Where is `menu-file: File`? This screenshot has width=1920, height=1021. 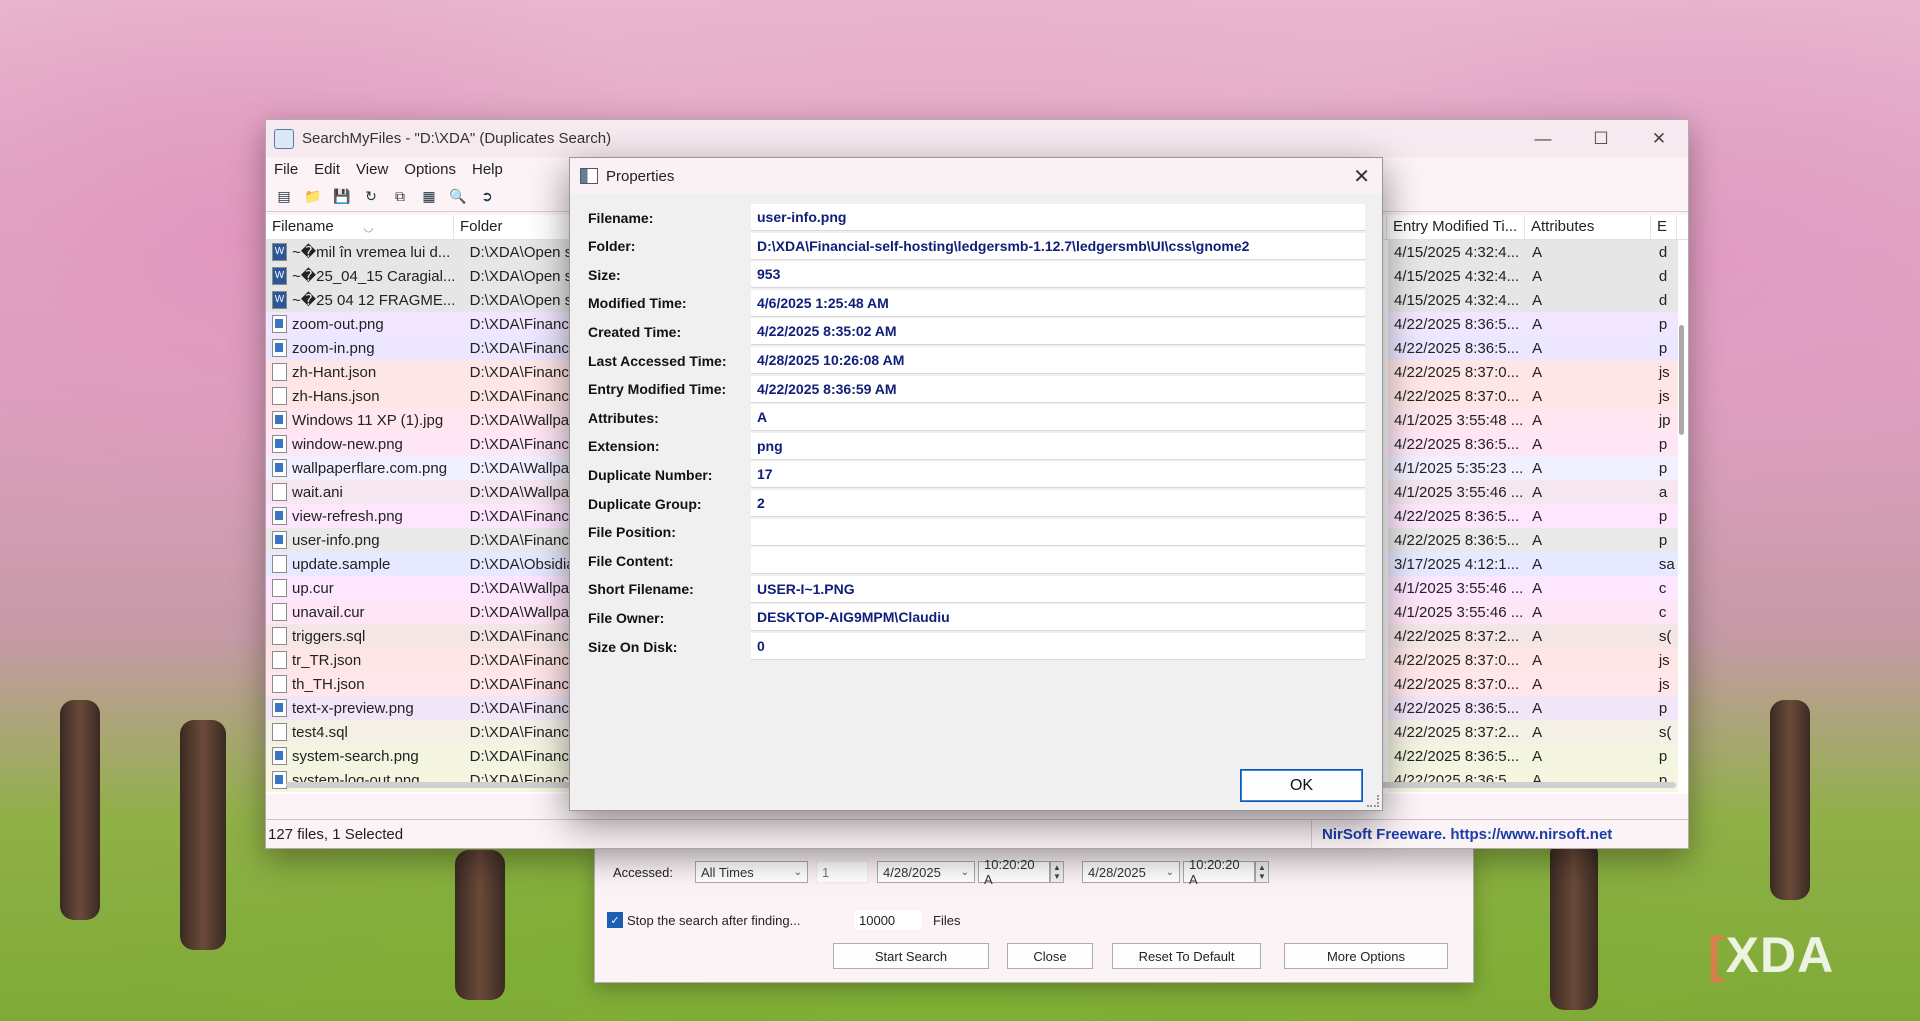 menu-file: File is located at coordinates (286, 169).